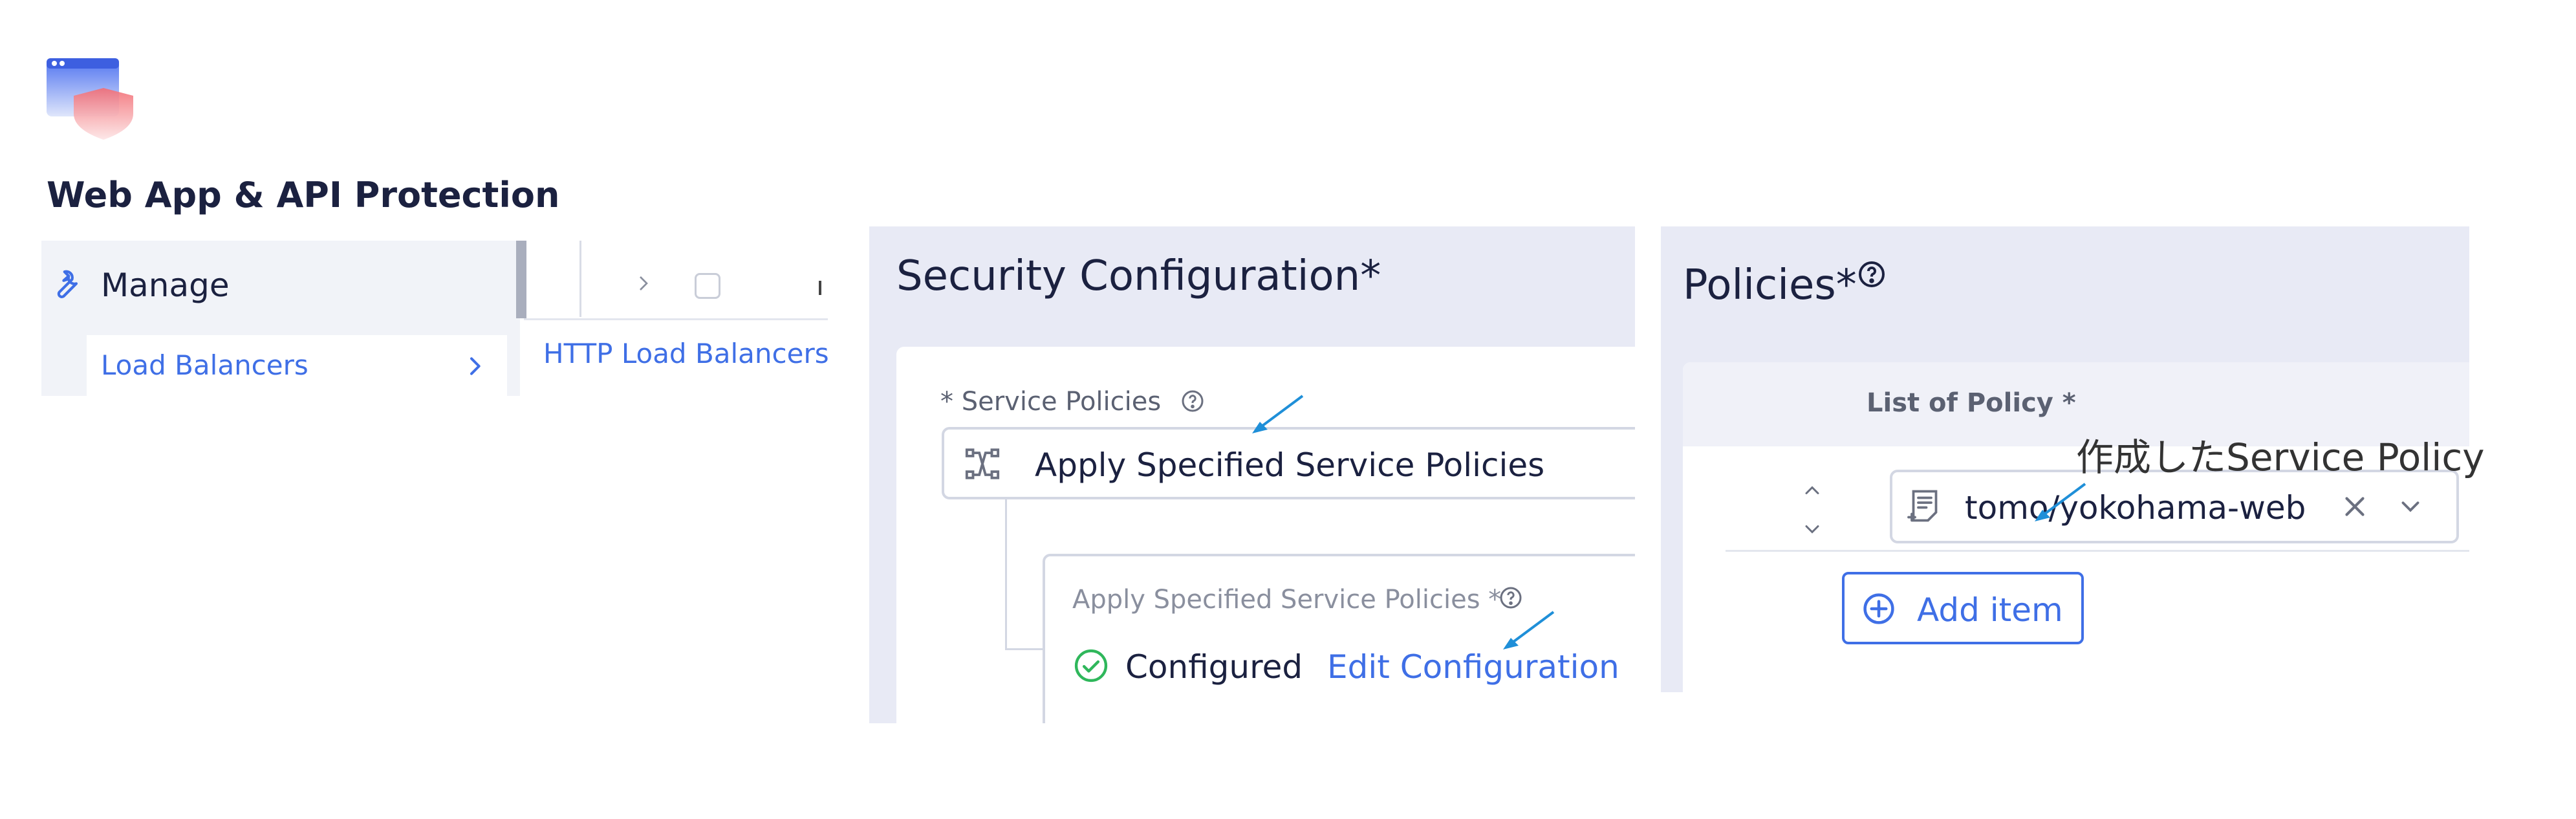 The image size is (2576, 819). What do you see at coordinates (982, 464) in the screenshot?
I see `shuffle-icon` at bounding box center [982, 464].